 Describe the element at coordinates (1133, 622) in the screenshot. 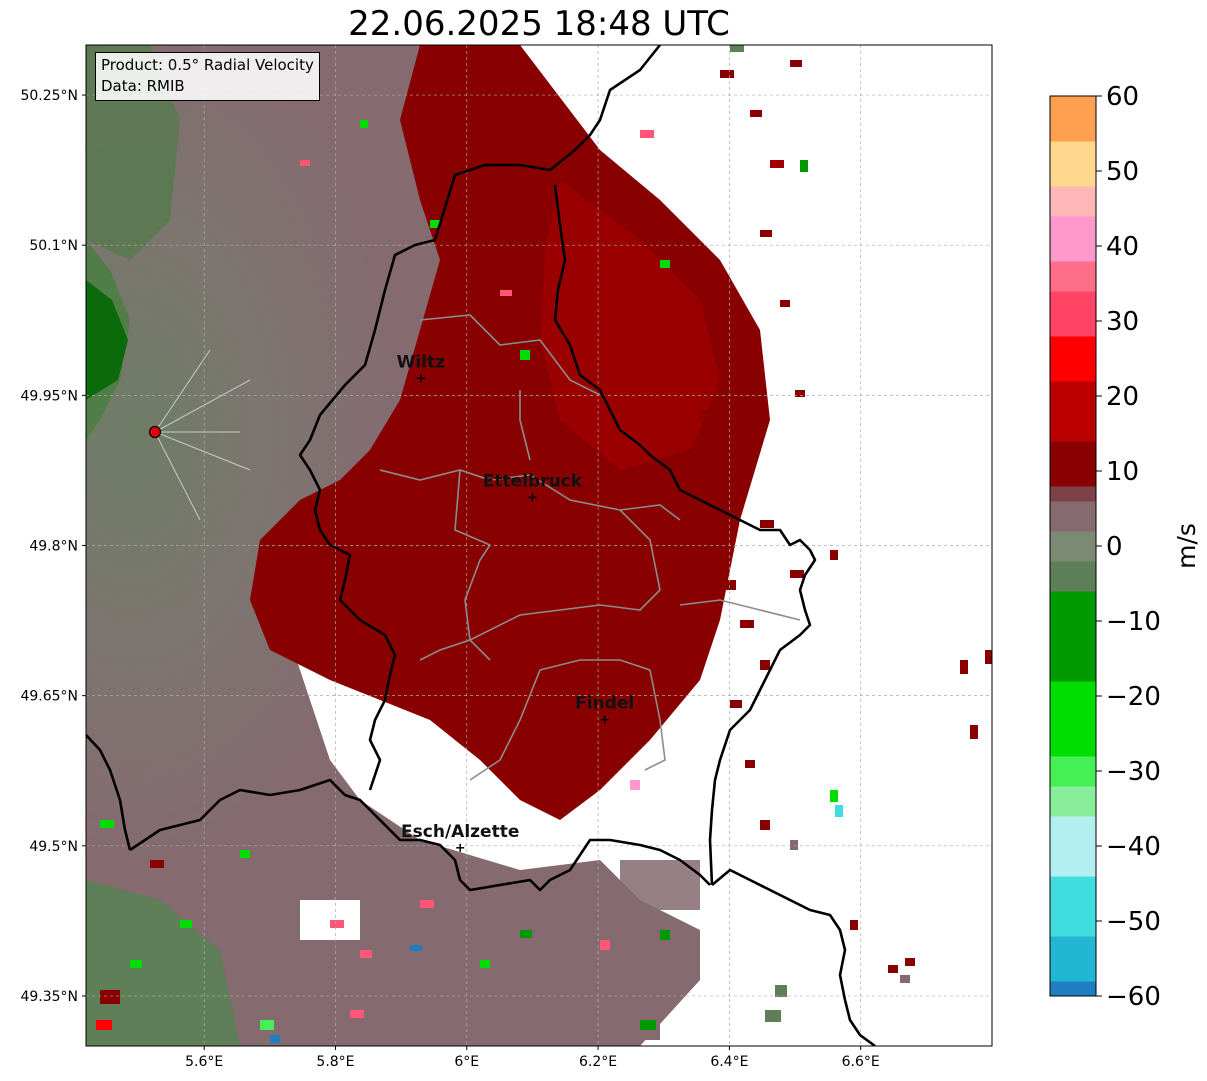

I see `colorbar-tick-label: −10` at that location.